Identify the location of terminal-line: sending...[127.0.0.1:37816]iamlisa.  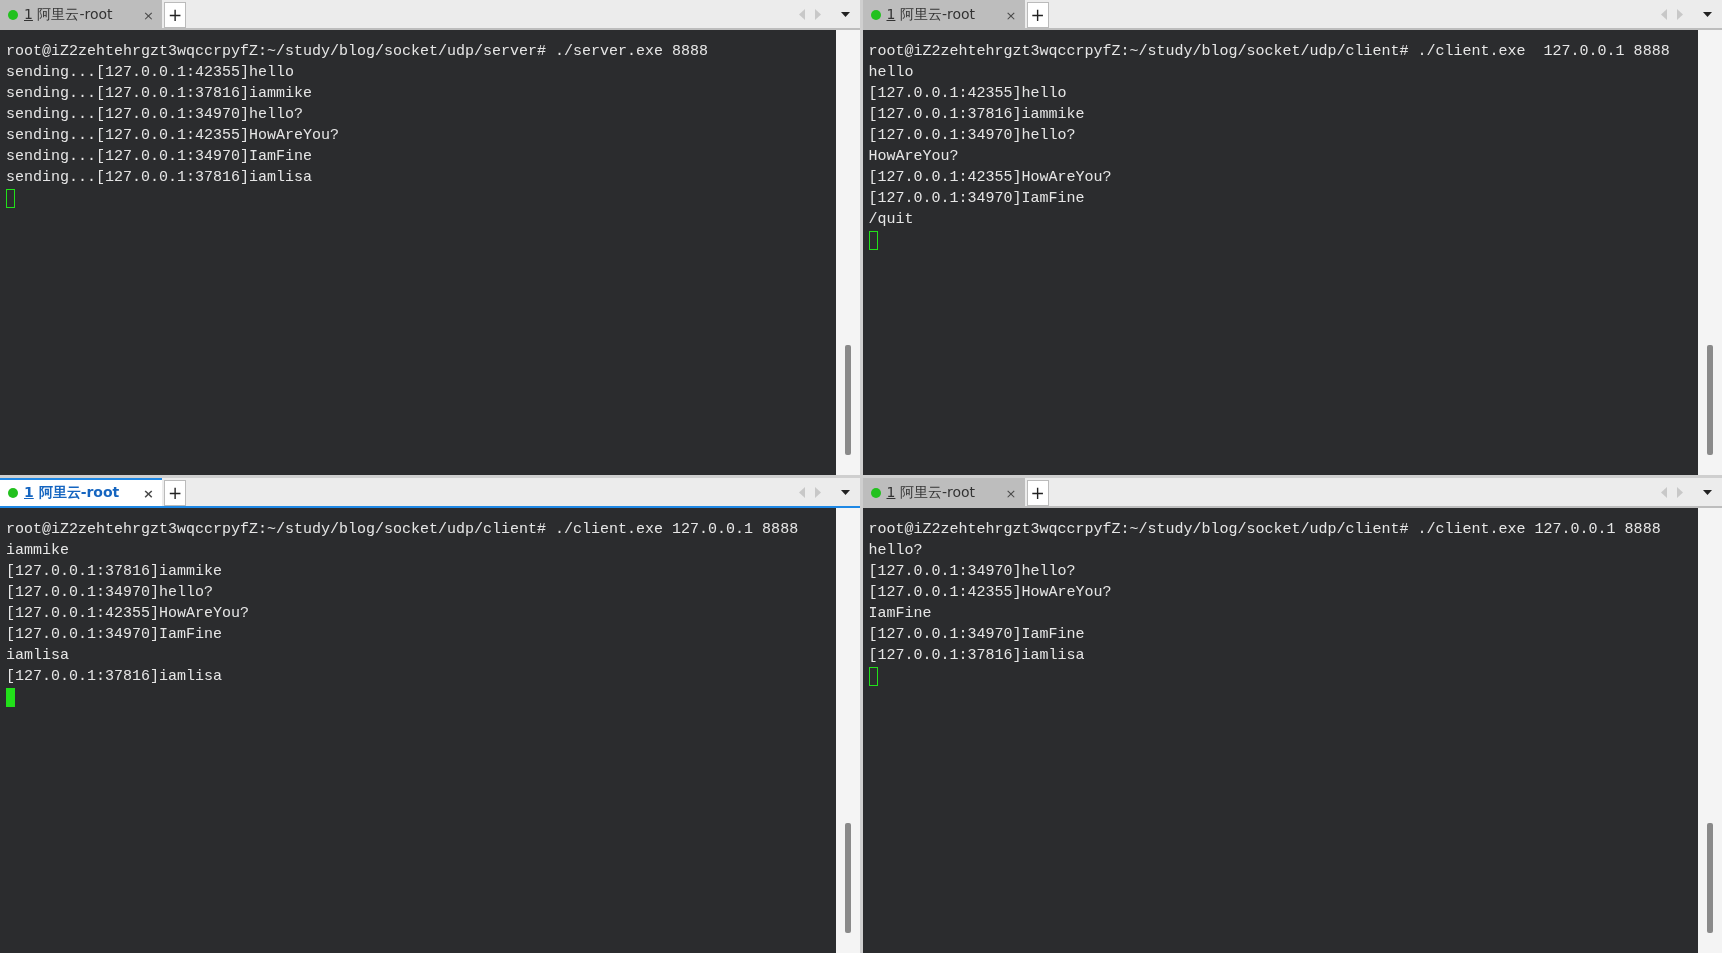
(160, 178).